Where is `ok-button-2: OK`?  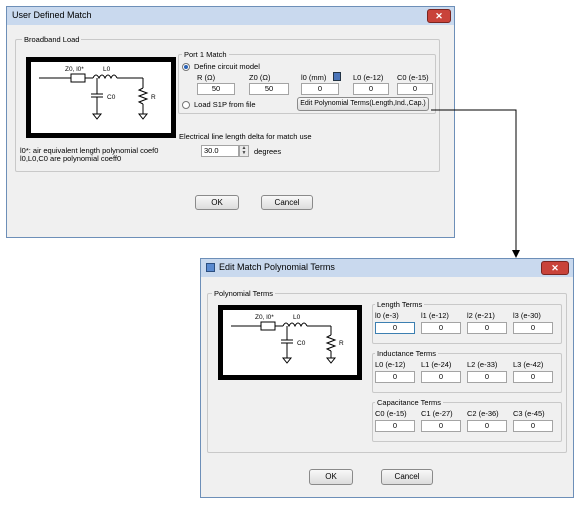
ok-button-2: OK is located at coordinates (331, 477).